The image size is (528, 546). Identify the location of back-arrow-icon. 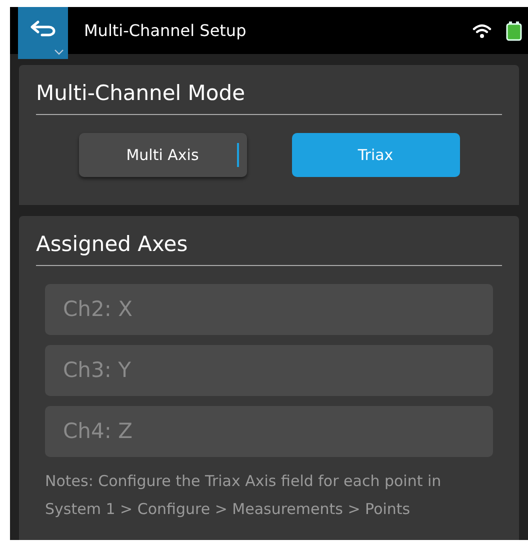
(43, 29).